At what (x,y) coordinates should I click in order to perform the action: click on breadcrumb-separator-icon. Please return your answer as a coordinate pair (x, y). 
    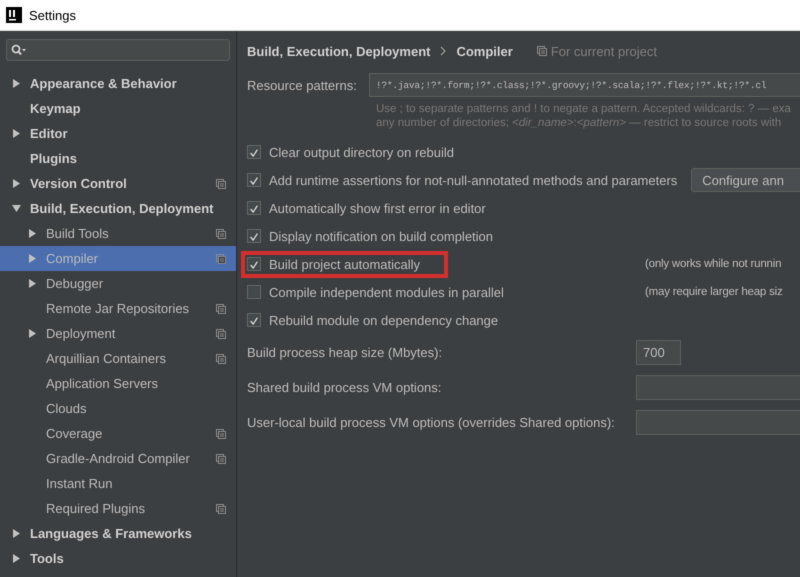
    Looking at the image, I should click on (443, 51).